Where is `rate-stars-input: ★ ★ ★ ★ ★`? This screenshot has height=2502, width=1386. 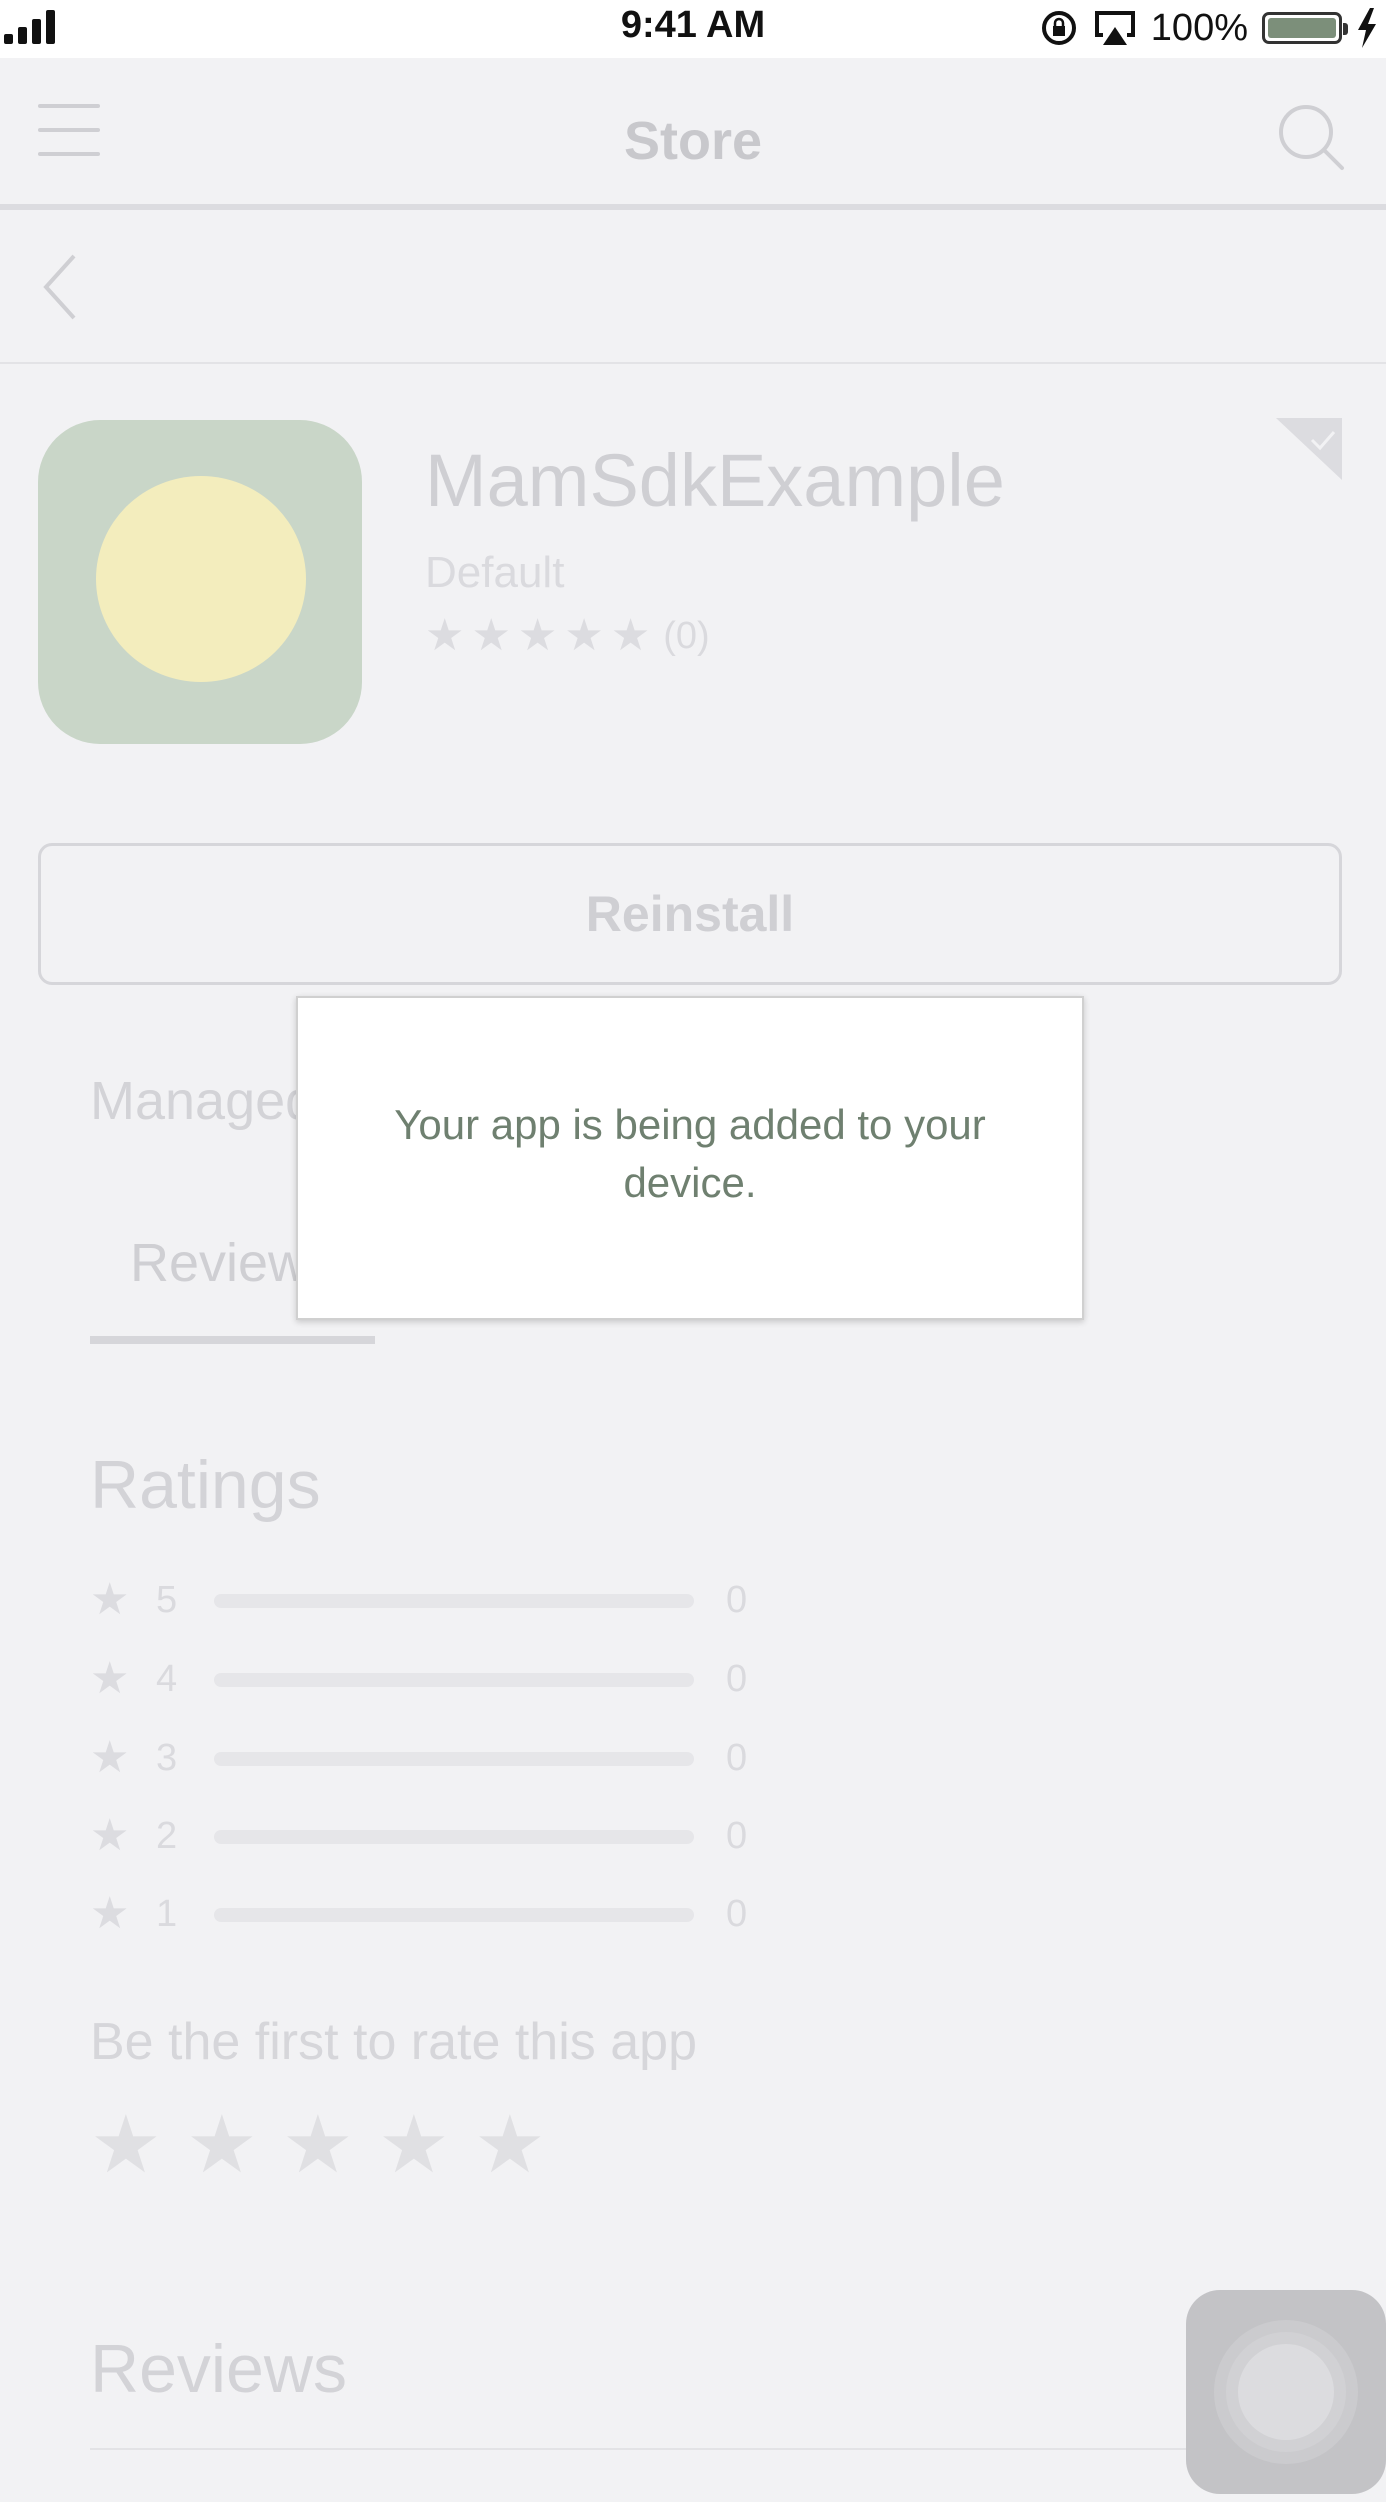 rate-stars-input: ★ ★ ★ ★ ★ is located at coordinates (330, 2145).